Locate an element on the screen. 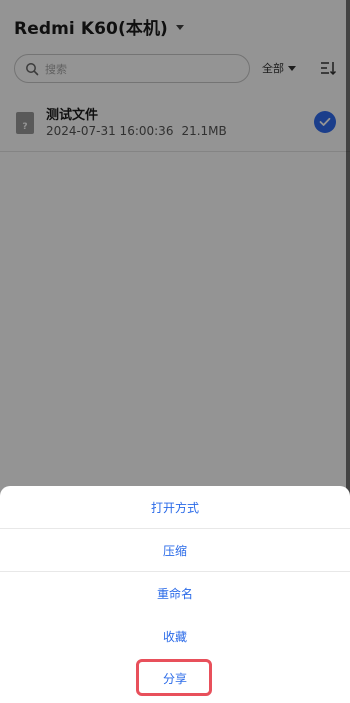 This screenshot has height=703, width=350. menu-item-label: 分享 is located at coordinates (174, 679).